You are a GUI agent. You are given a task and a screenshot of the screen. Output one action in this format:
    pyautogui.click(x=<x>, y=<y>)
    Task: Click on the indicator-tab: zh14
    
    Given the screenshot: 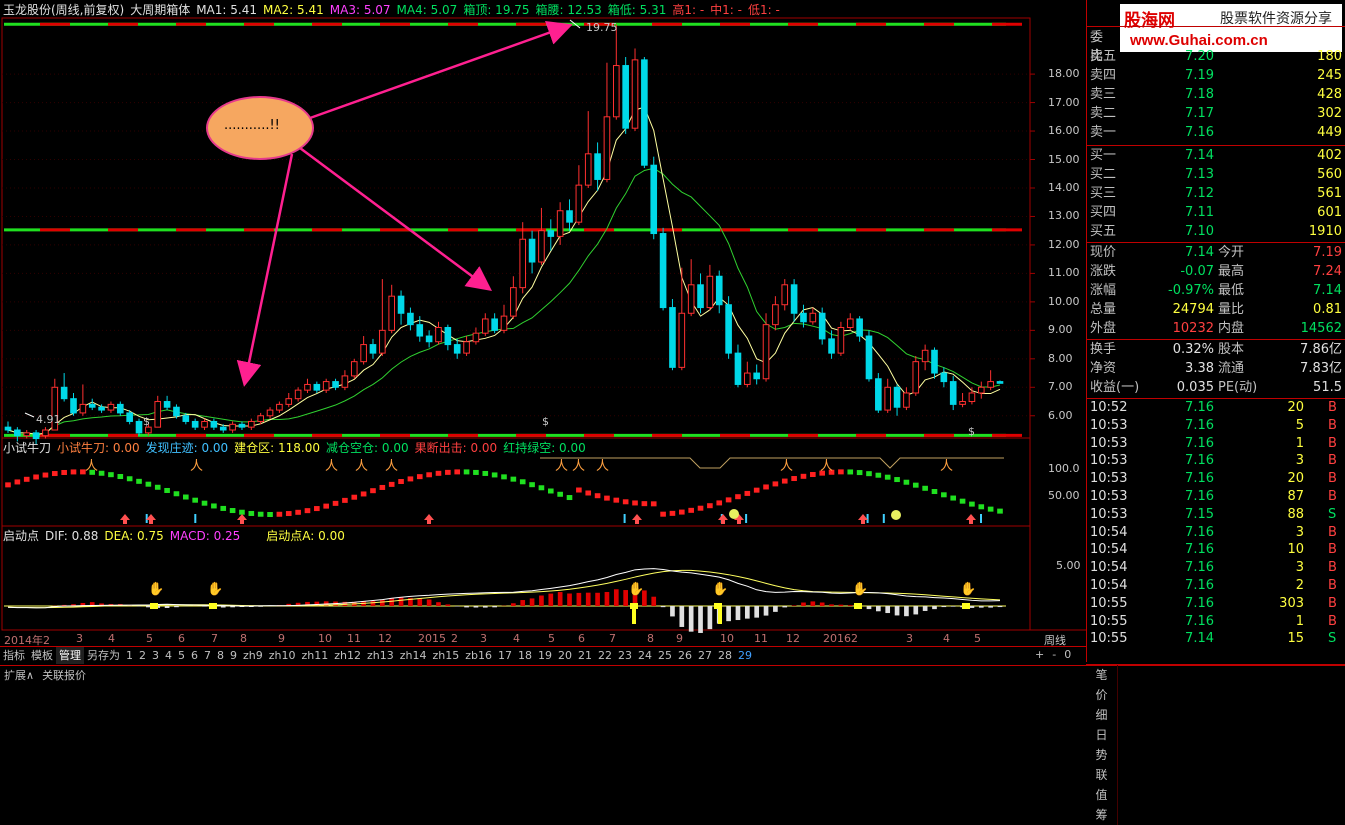 What is the action you would take?
    pyautogui.click(x=413, y=655)
    